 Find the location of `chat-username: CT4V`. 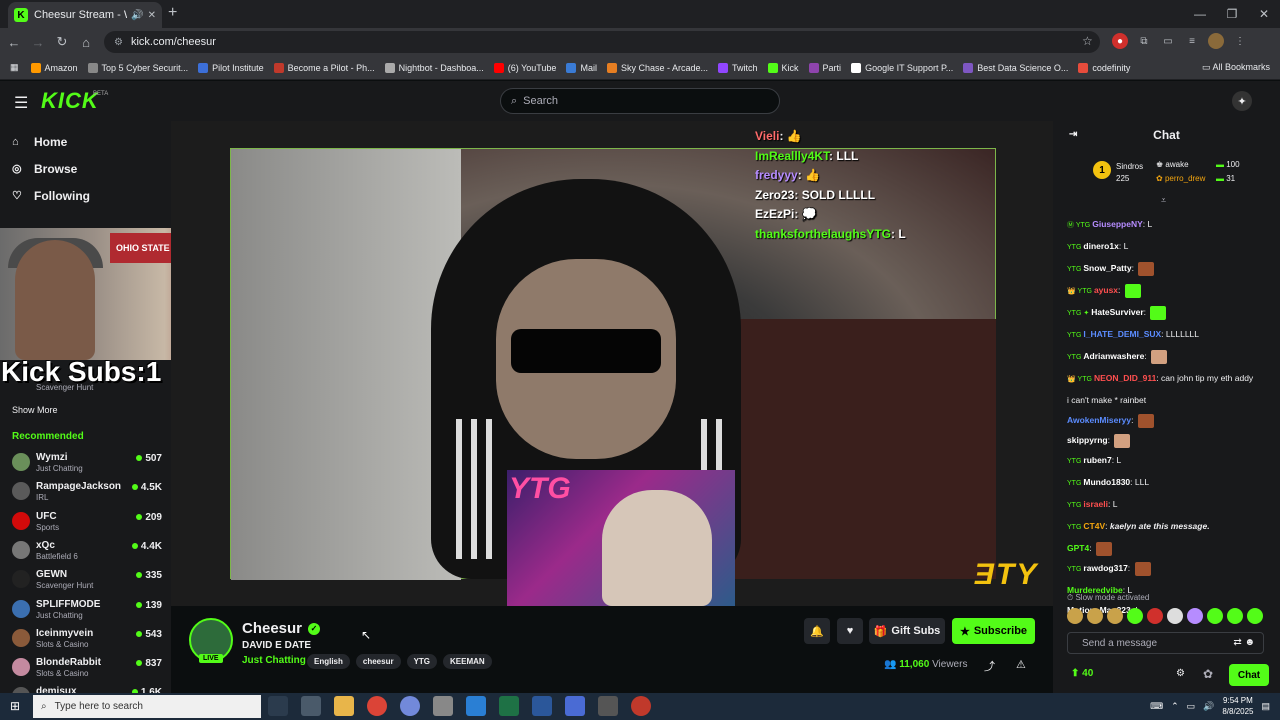

chat-username: CT4V is located at coordinates (1094, 526).